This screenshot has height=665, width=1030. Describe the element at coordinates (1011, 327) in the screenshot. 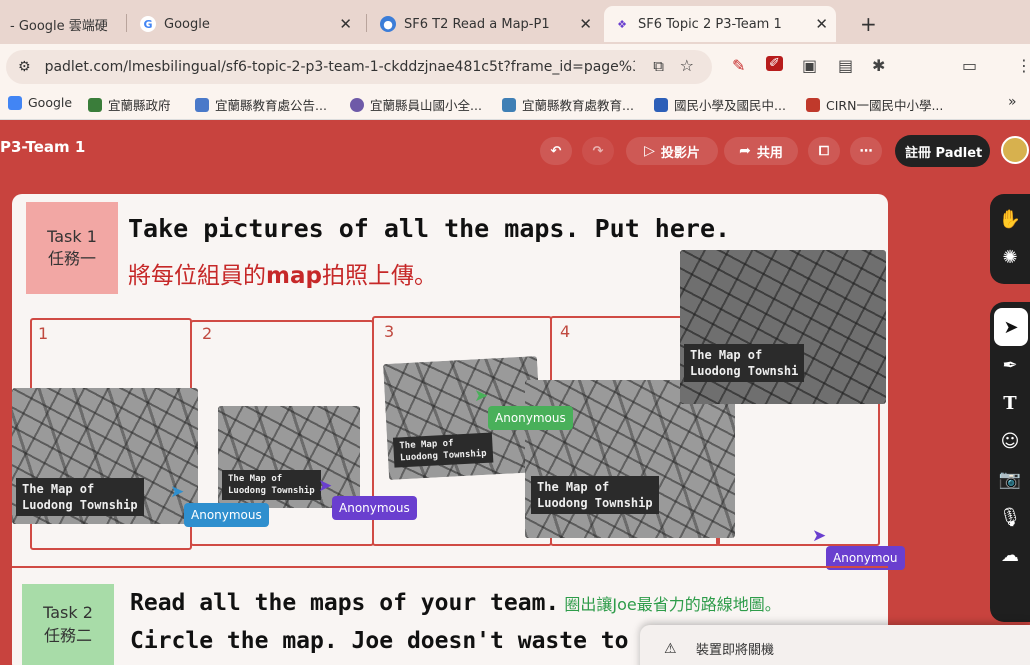

I see `select-cursor-icon: ➤` at that location.